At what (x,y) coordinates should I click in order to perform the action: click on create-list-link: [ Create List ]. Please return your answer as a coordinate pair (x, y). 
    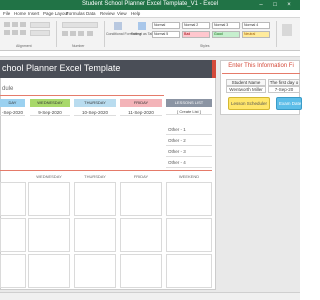
    Looking at the image, I should click on (189, 111).